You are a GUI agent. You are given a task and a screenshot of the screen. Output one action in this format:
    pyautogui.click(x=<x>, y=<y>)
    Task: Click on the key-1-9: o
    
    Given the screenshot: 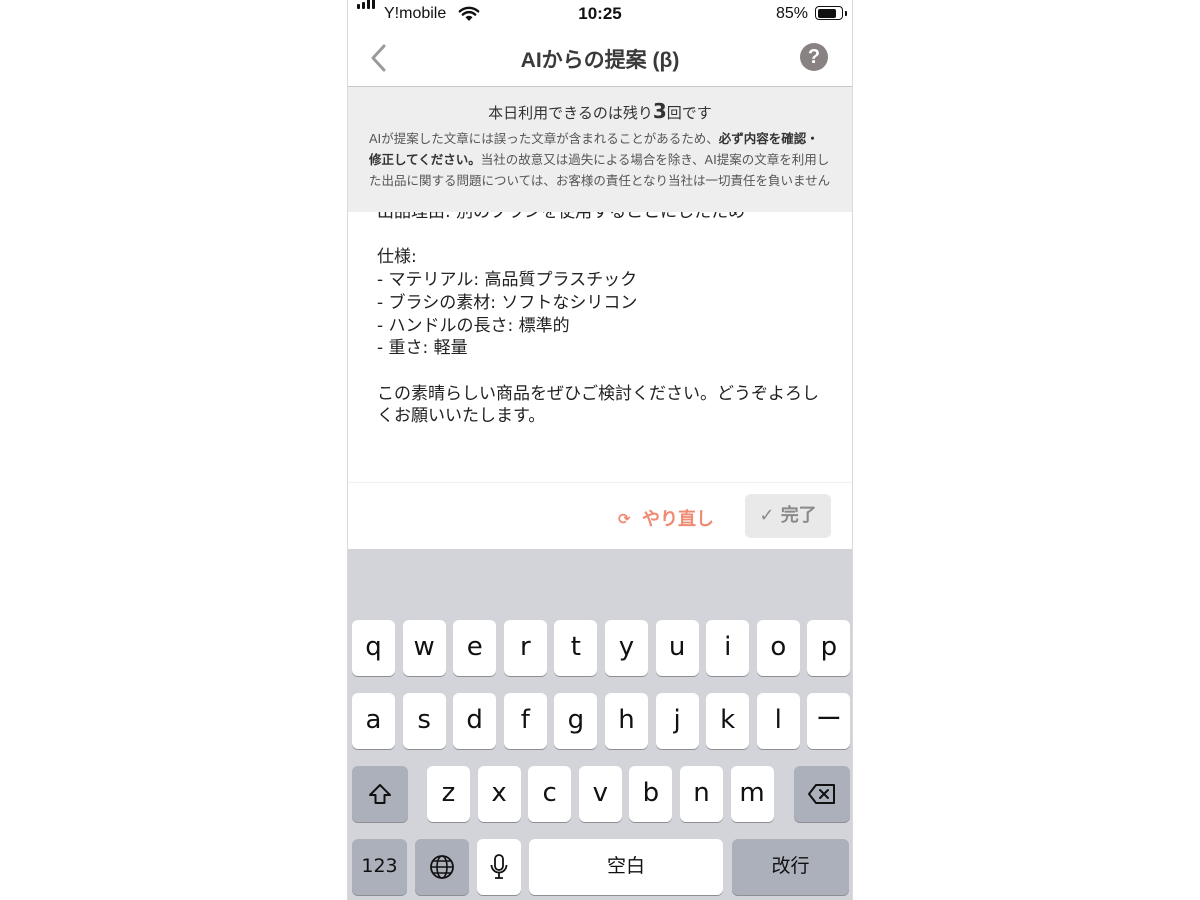 What is the action you would take?
    pyautogui.click(x=778, y=648)
    